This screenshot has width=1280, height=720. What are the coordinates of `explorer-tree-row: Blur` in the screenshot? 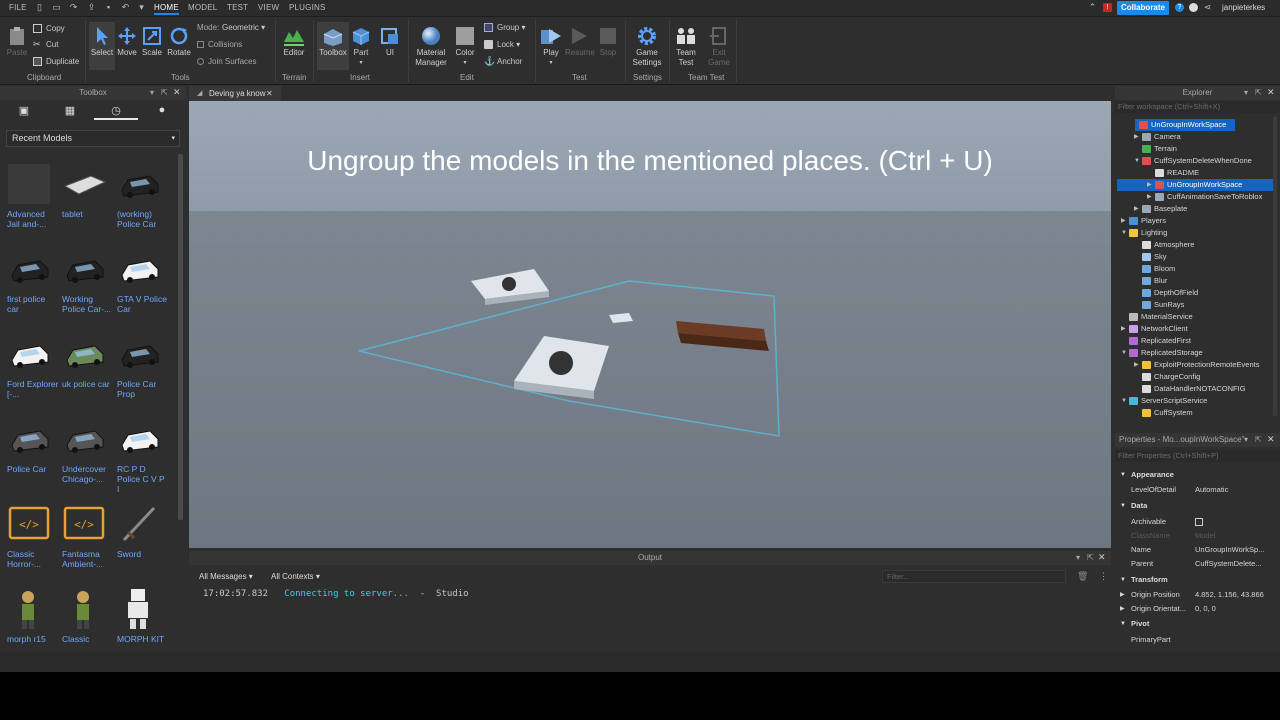 It's located at (1195, 281).